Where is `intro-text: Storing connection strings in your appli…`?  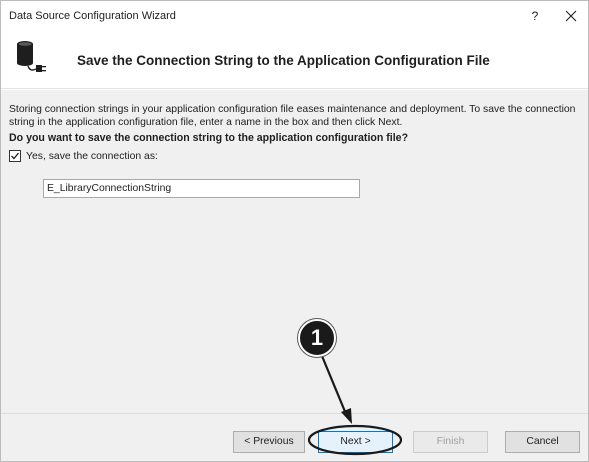 intro-text: Storing connection strings in your appli… is located at coordinates (292, 116).